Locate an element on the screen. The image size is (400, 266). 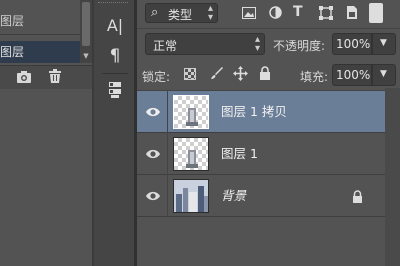
search-icon: ⌕ is located at coordinates (155, 12).